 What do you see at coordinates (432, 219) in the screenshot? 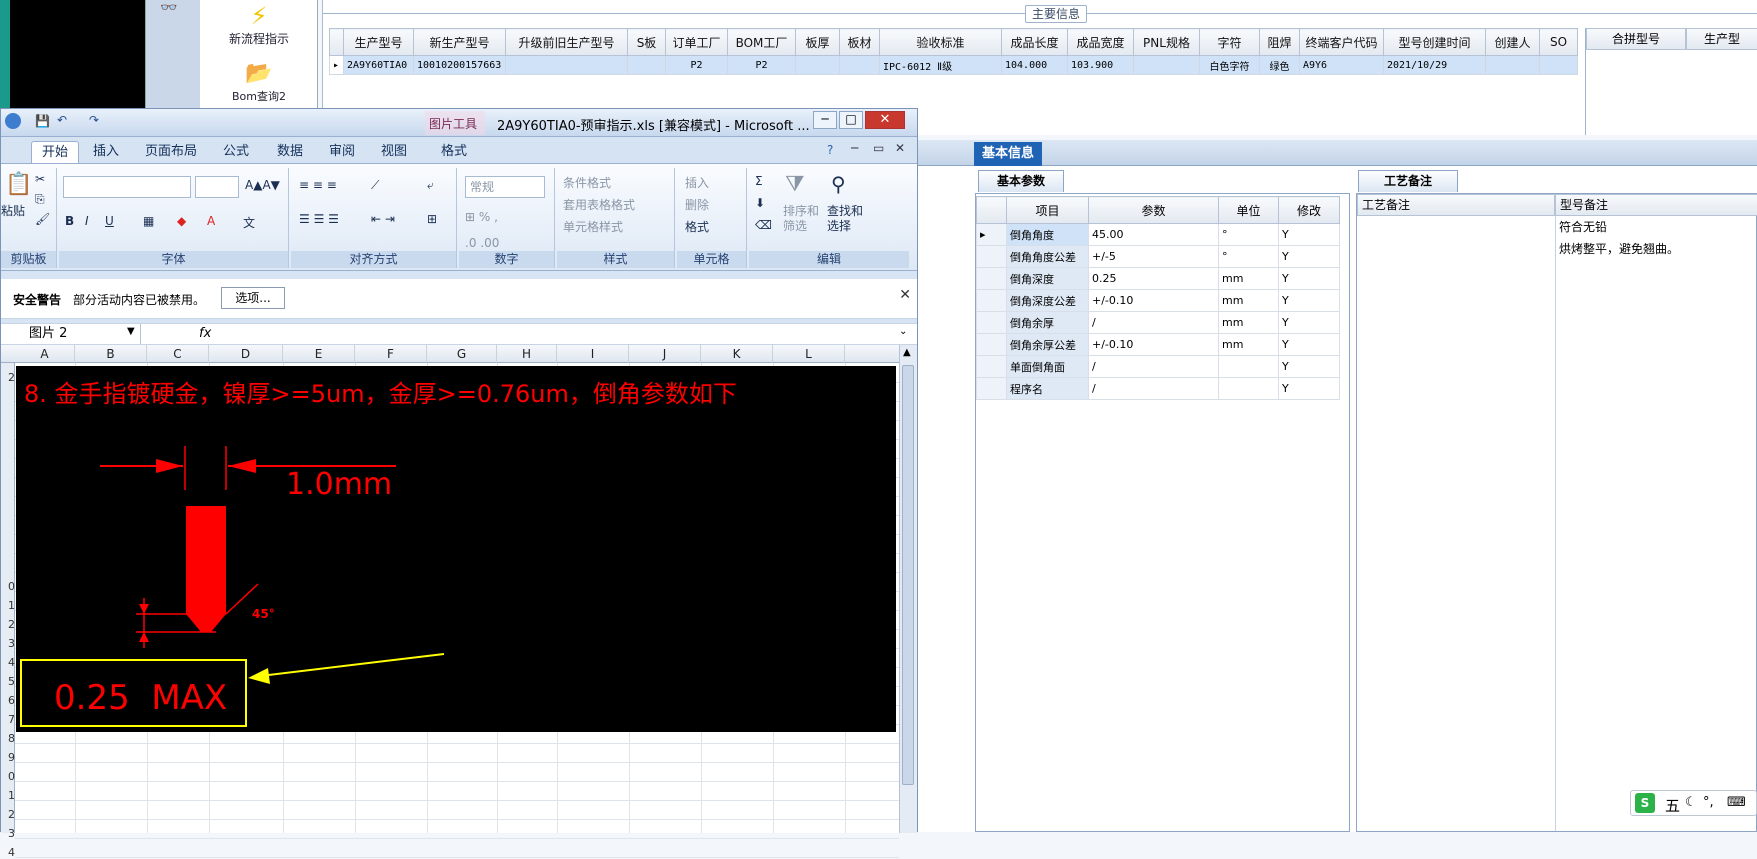
I see `merge-icon: ⊞` at bounding box center [432, 219].